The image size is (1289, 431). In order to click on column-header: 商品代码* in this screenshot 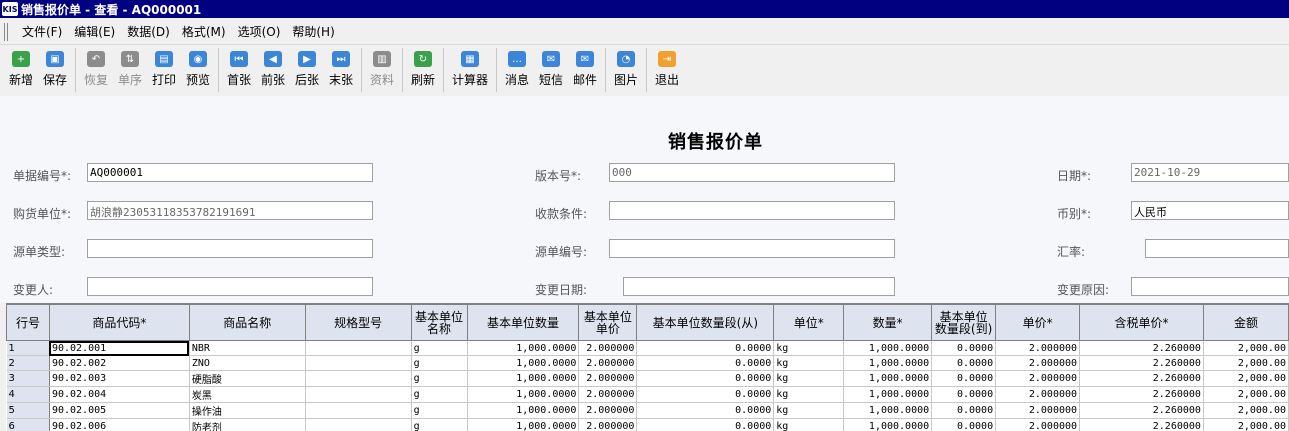, I will do `click(119, 322)`.